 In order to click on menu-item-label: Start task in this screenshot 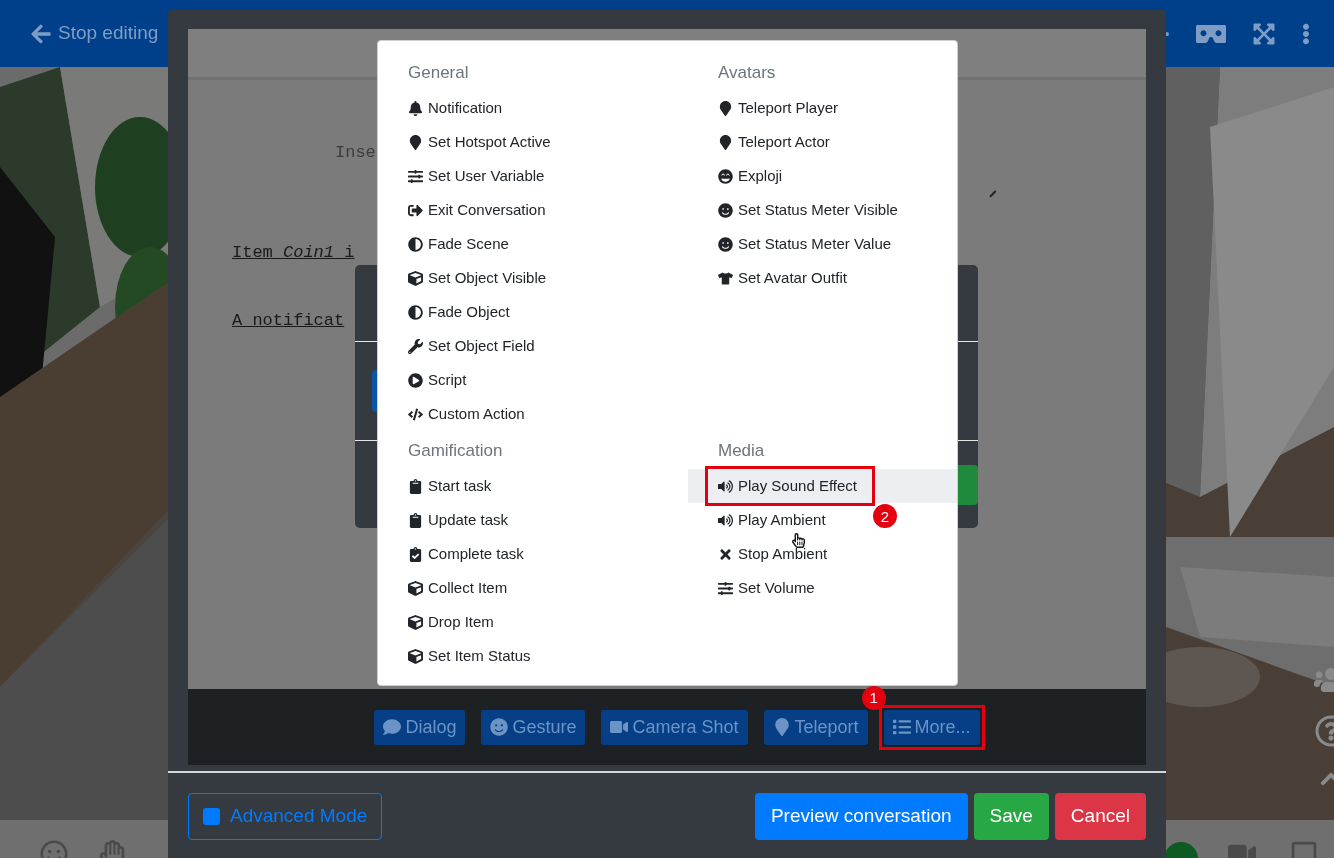, I will do `click(460, 485)`.